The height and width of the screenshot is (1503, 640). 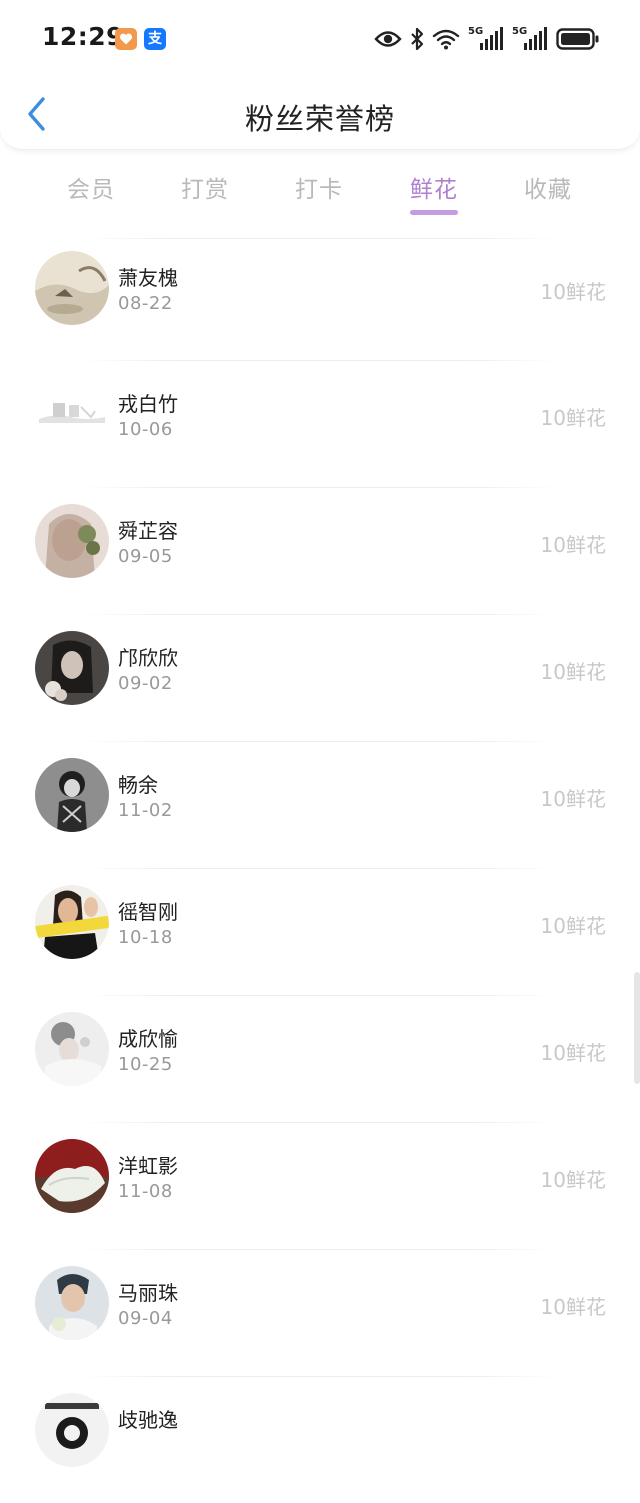 I want to click on tab-flowers: 鲜花, so click(x=434, y=187).